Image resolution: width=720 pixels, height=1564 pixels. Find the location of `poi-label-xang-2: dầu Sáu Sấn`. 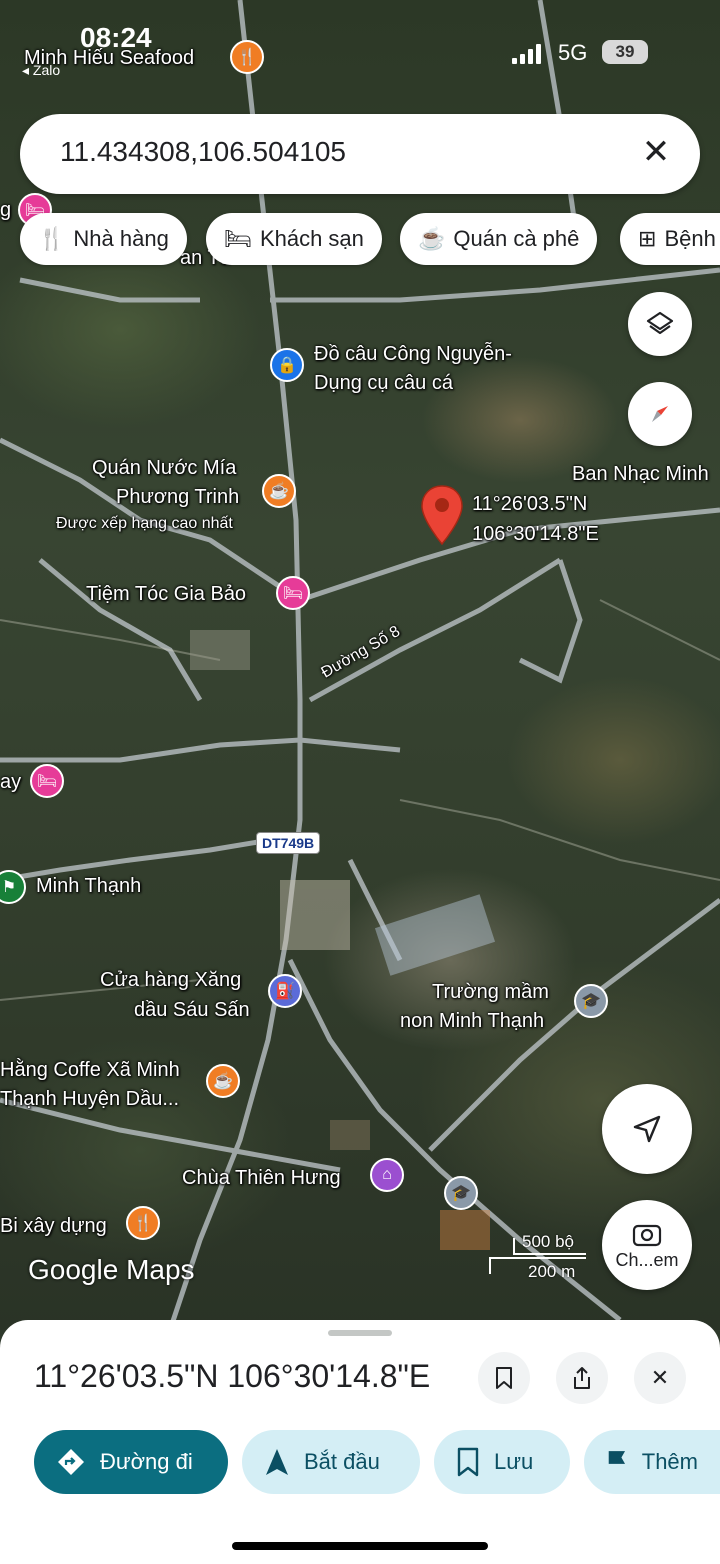

poi-label-xang-2: dầu Sáu Sấn is located at coordinates (192, 1010).